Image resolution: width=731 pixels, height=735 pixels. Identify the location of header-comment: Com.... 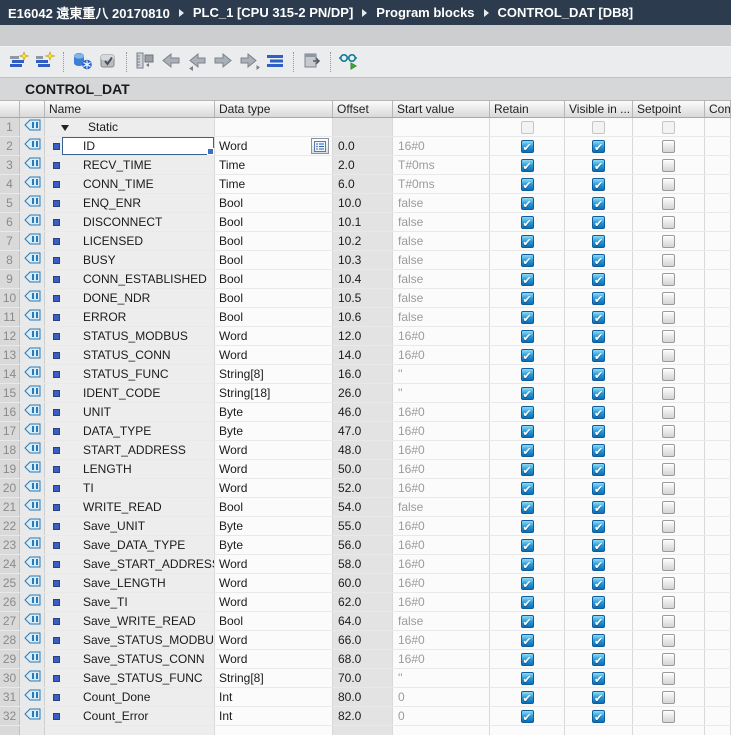
(718, 109).